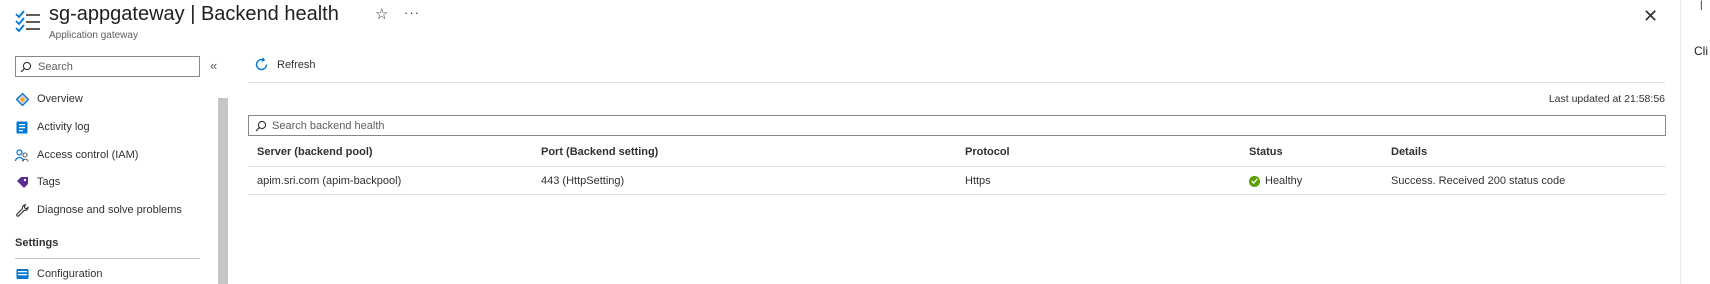 The height and width of the screenshot is (284, 1710). Describe the element at coordinates (1701, 51) in the screenshot. I see `adjacent-panel-text: Cli` at that location.